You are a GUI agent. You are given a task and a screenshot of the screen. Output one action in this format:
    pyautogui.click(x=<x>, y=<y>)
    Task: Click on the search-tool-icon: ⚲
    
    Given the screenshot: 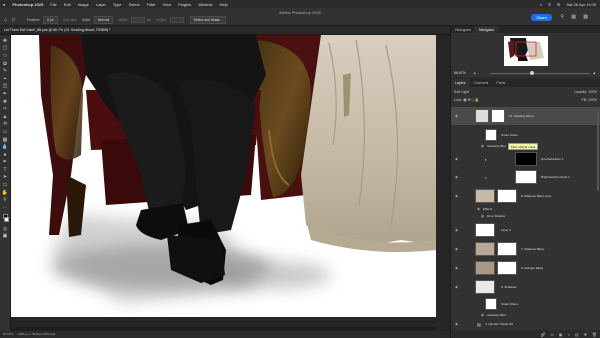 What is the action you would take?
    pyautogui.click(x=562, y=17)
    